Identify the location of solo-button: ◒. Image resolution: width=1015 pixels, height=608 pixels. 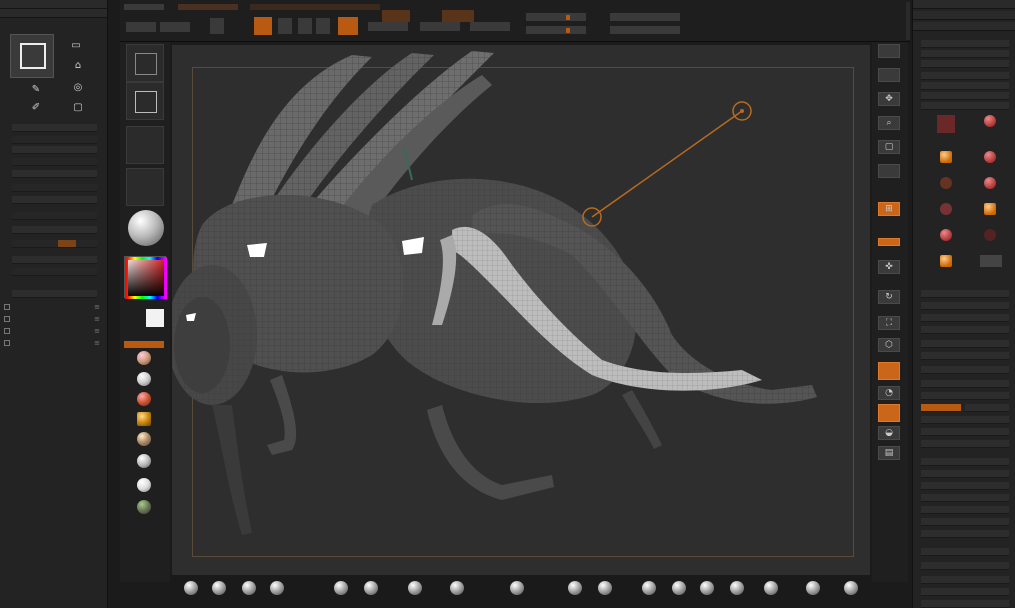
(889, 433).